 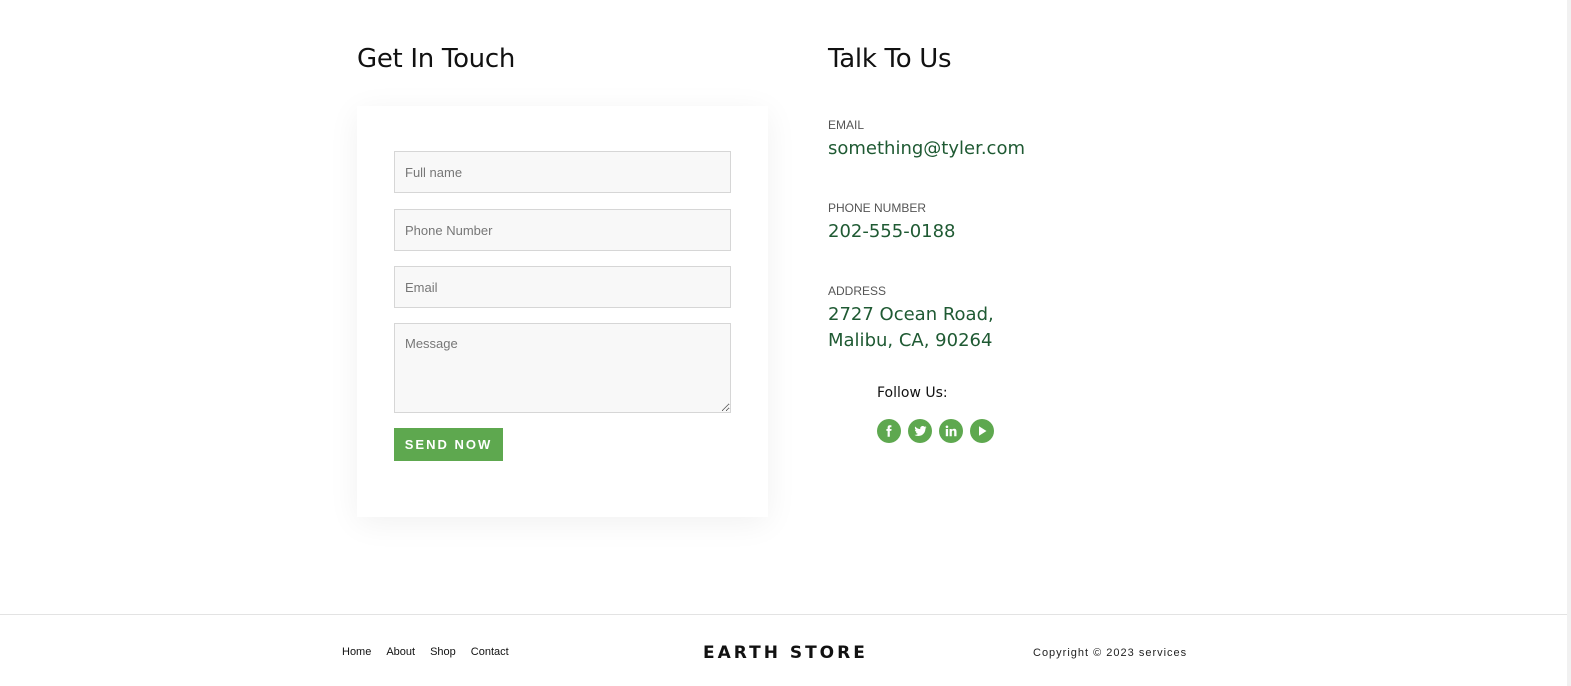 I want to click on footer-link-about: About, so click(x=400, y=652).